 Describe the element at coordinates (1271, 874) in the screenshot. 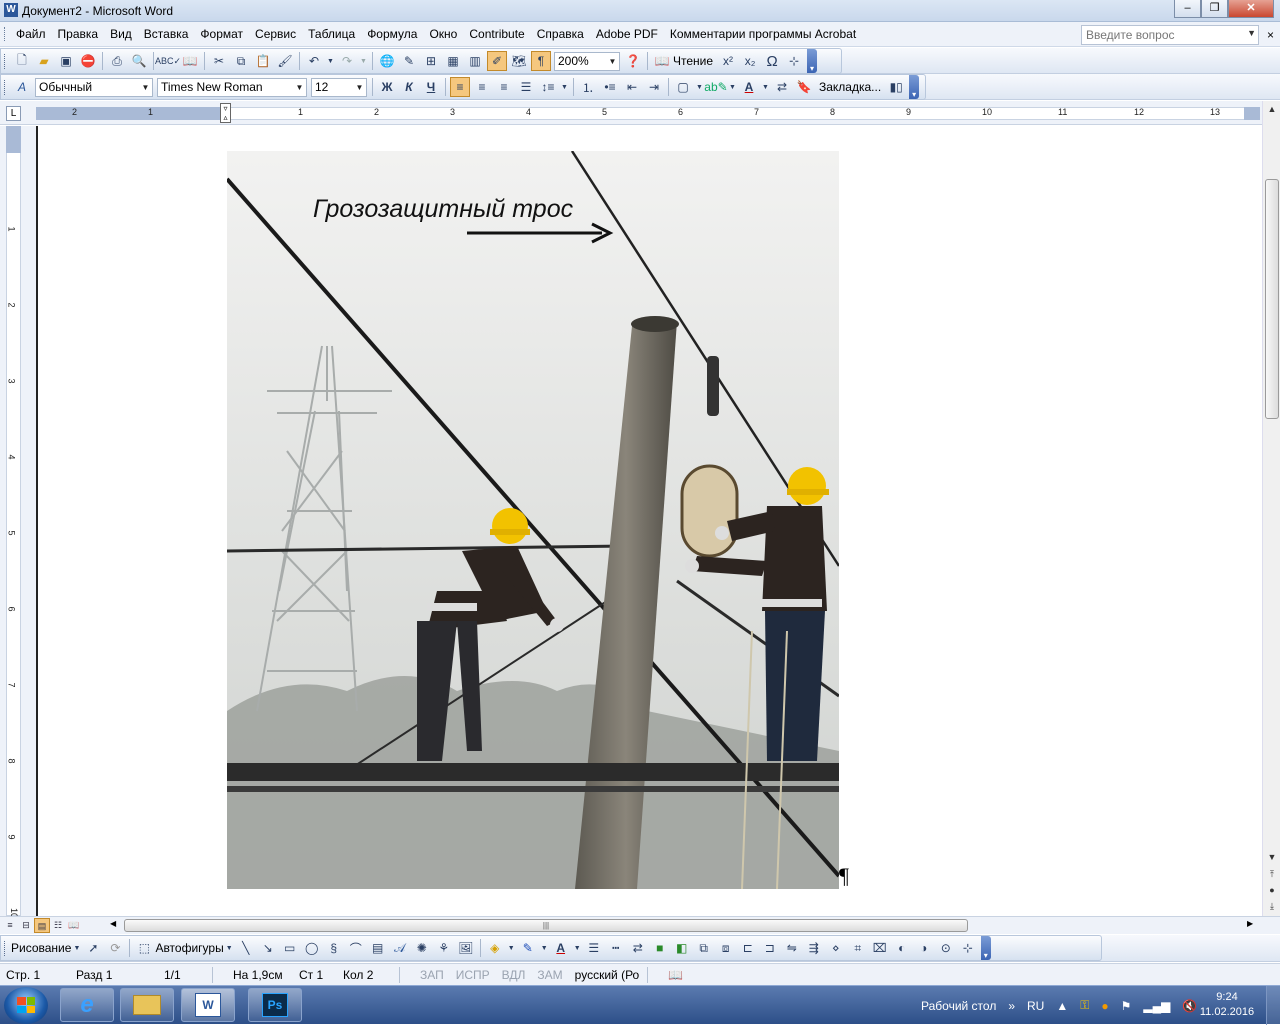

I see `previous-page-icon: ⤒` at that location.